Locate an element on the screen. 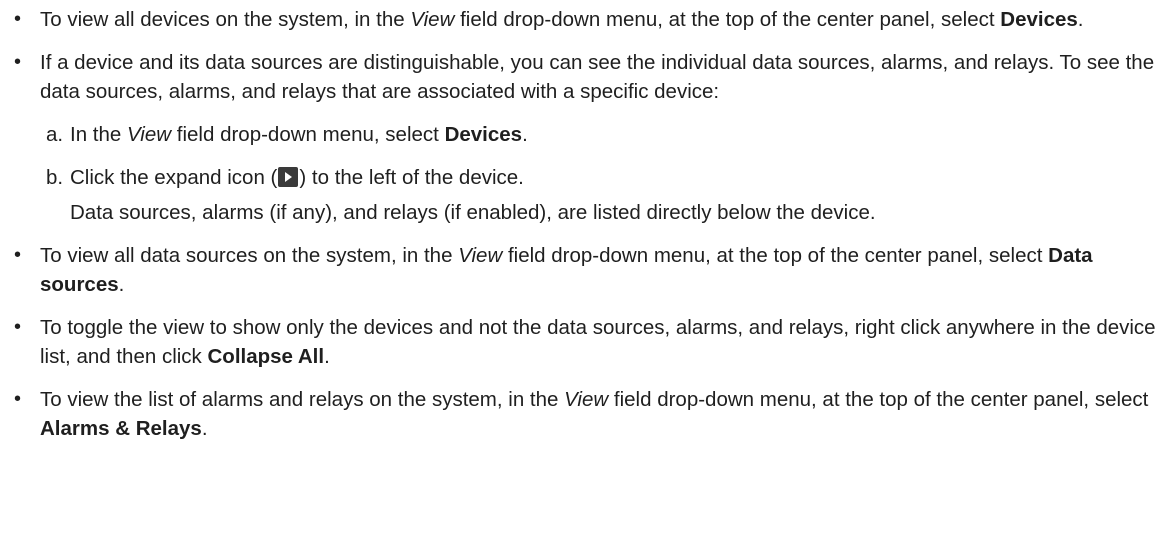  step-text: field drop-down menu, select is located at coordinates (308, 134).